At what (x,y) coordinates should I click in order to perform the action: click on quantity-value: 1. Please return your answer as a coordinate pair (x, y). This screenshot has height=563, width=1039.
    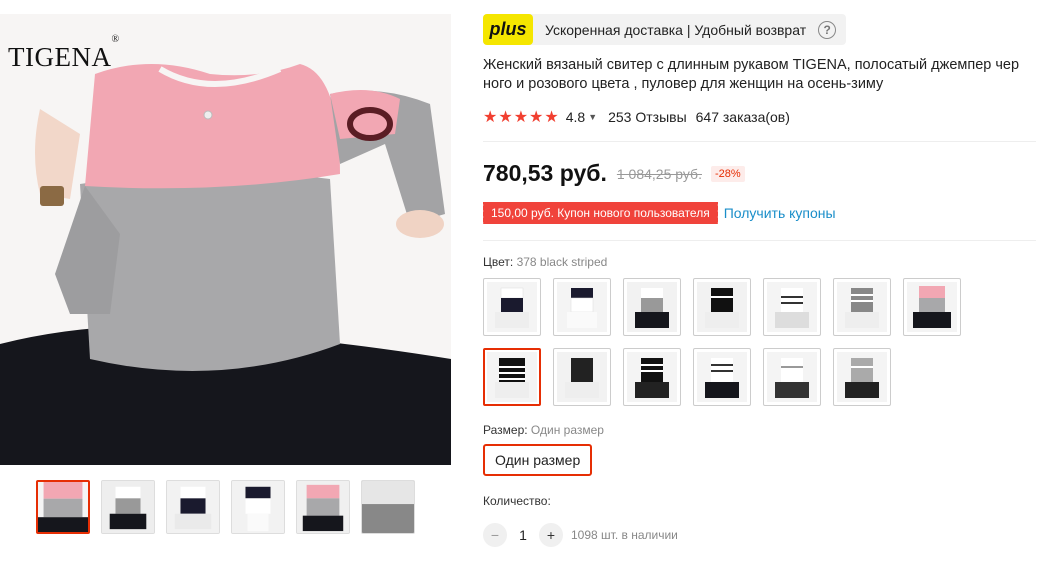
    Looking at the image, I should click on (523, 535).